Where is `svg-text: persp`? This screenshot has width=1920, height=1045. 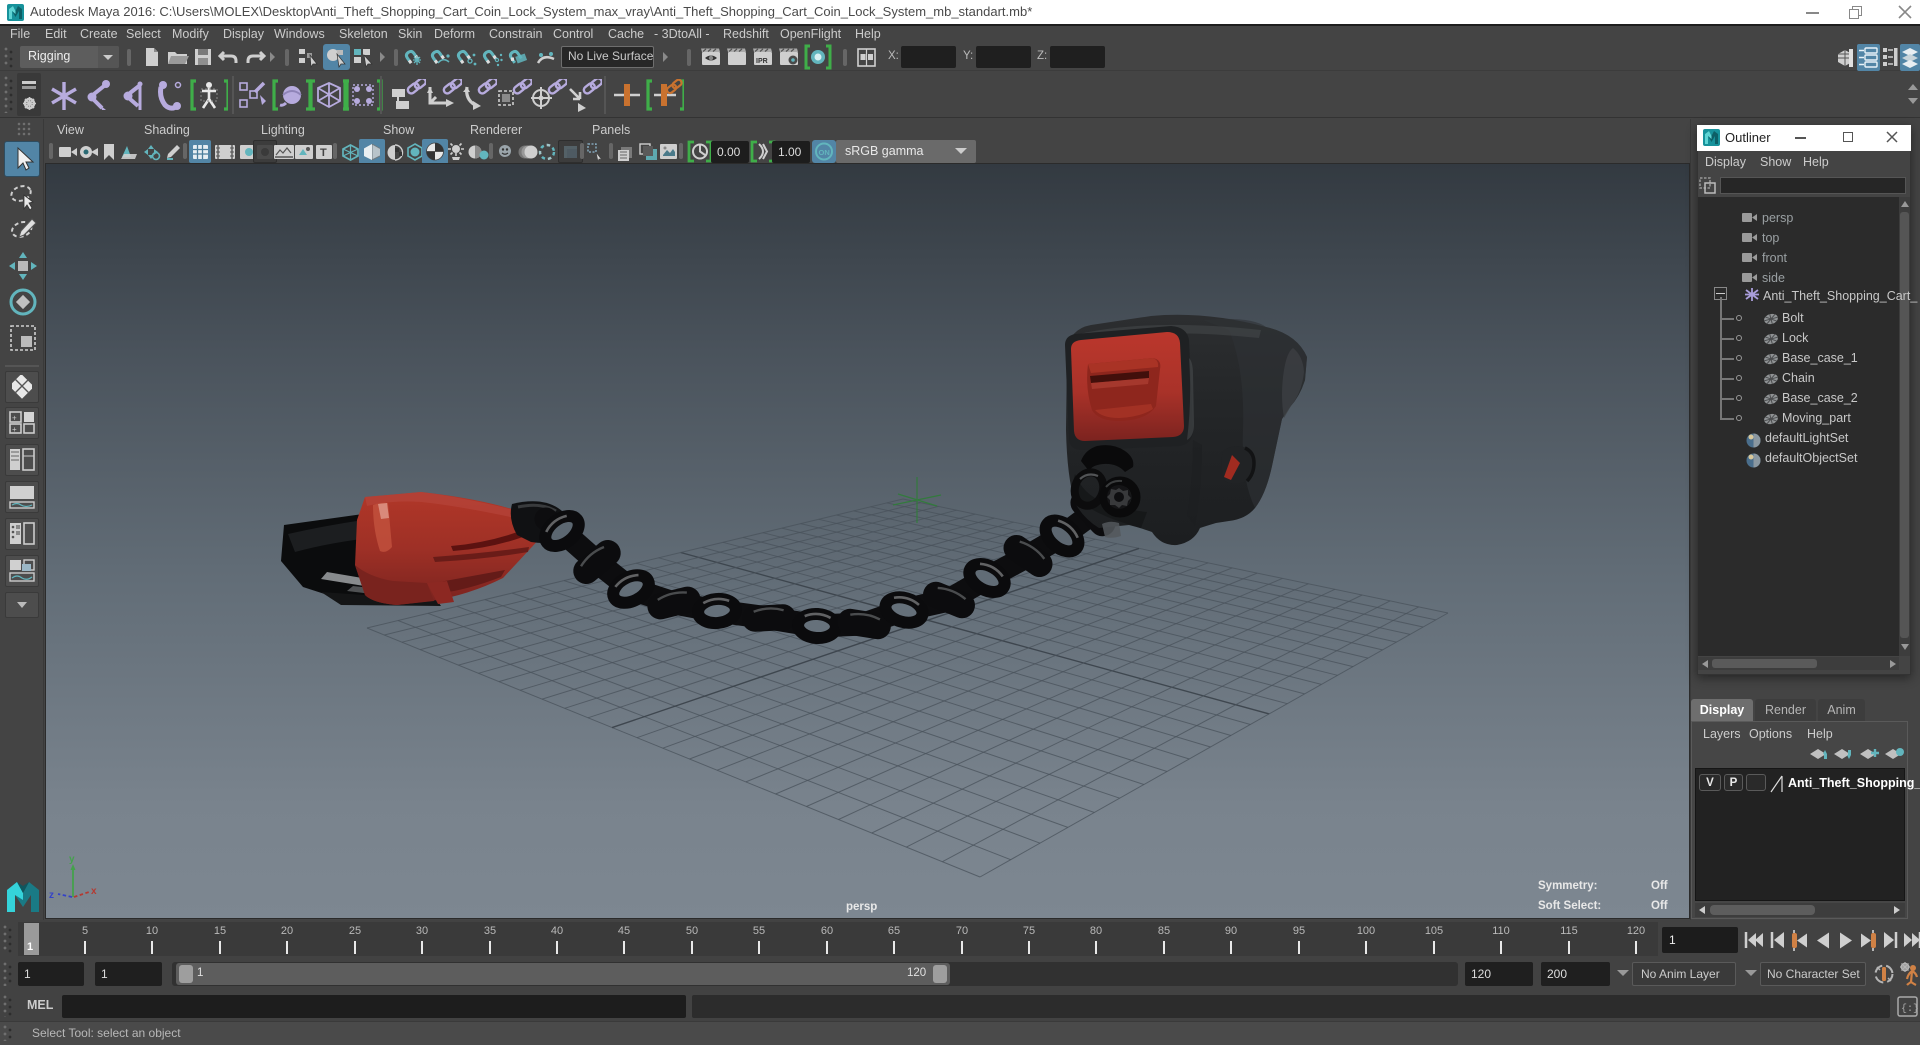 svg-text: persp is located at coordinates (861, 907).